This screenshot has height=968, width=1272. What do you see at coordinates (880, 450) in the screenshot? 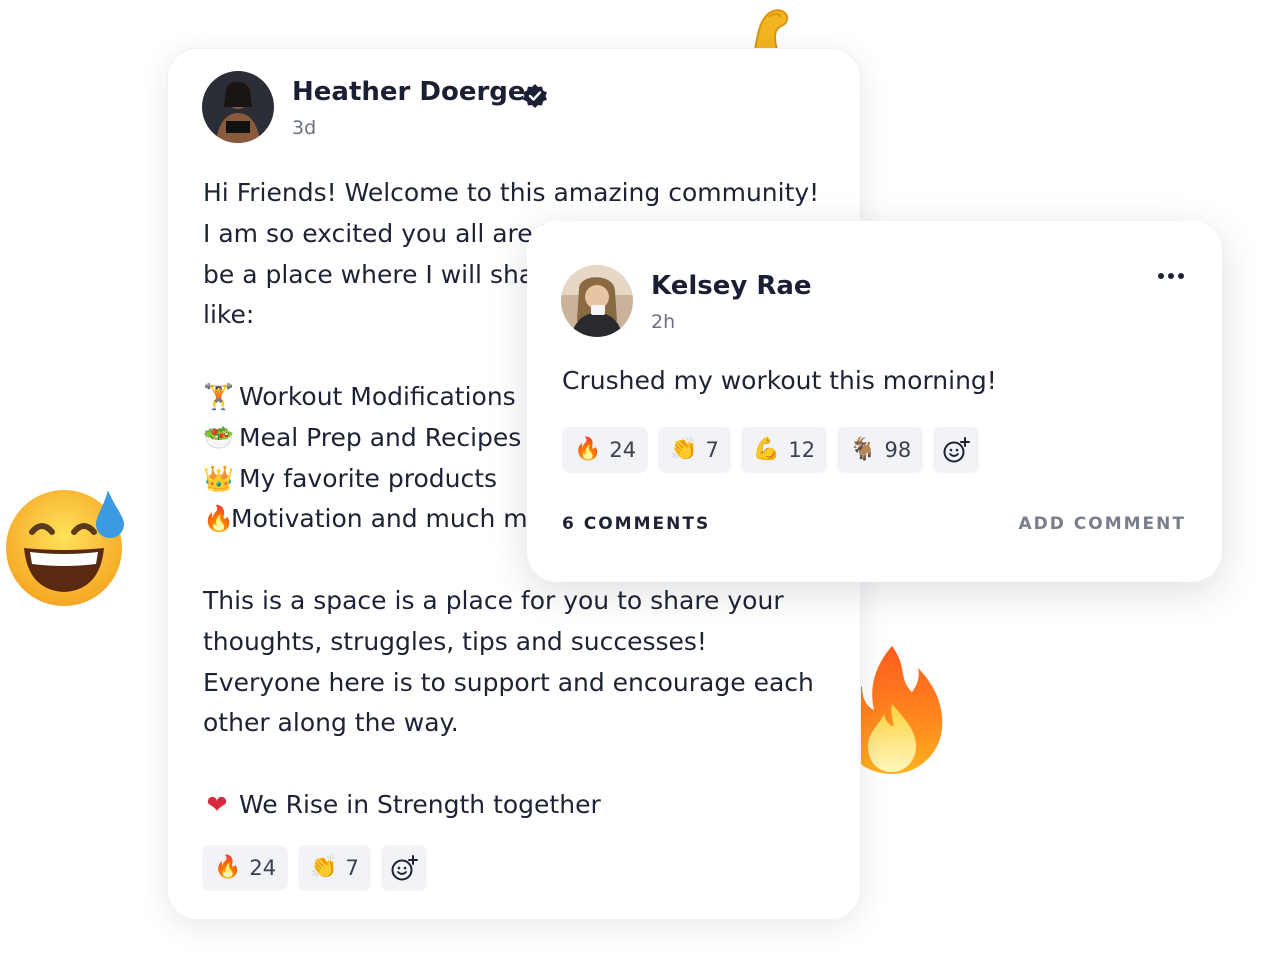
I see `reaction-chip-goat: 🐐 98` at bounding box center [880, 450].